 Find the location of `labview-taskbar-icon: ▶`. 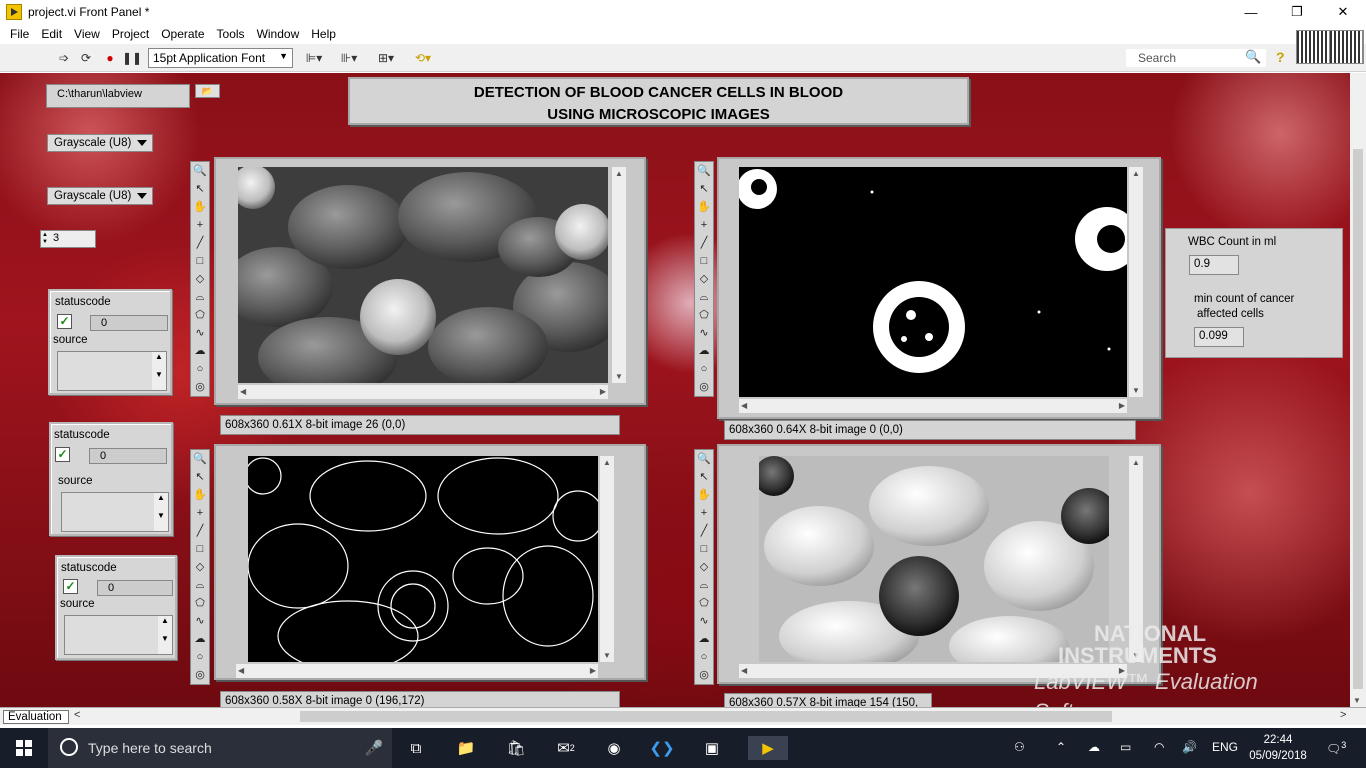

labview-taskbar-icon: ▶ is located at coordinates (768, 748).